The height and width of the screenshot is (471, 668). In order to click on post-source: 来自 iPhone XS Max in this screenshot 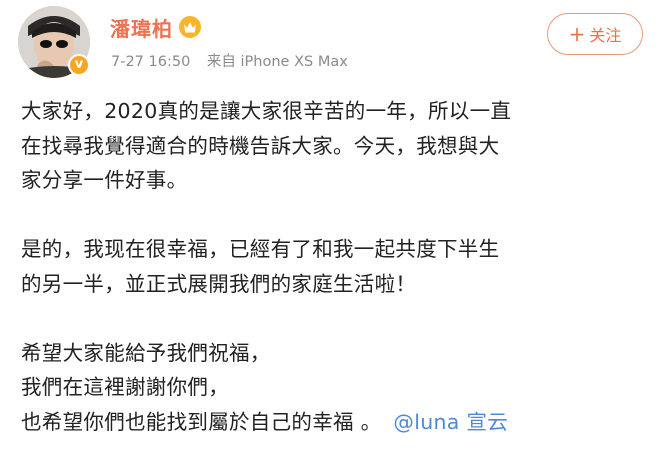, I will do `click(277, 62)`.